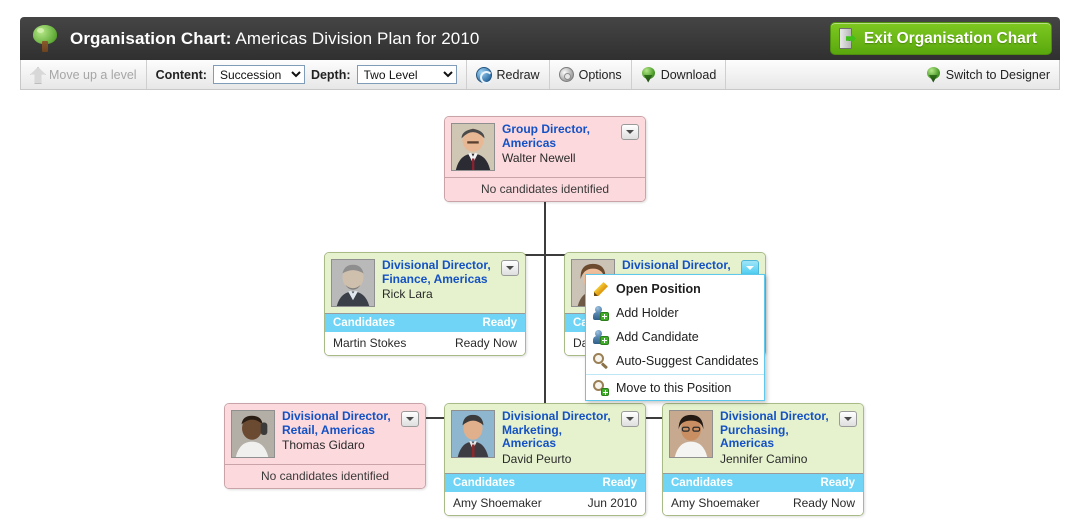 This screenshot has width=1079, height=531. I want to click on magnifier-move-icon, so click(601, 388).